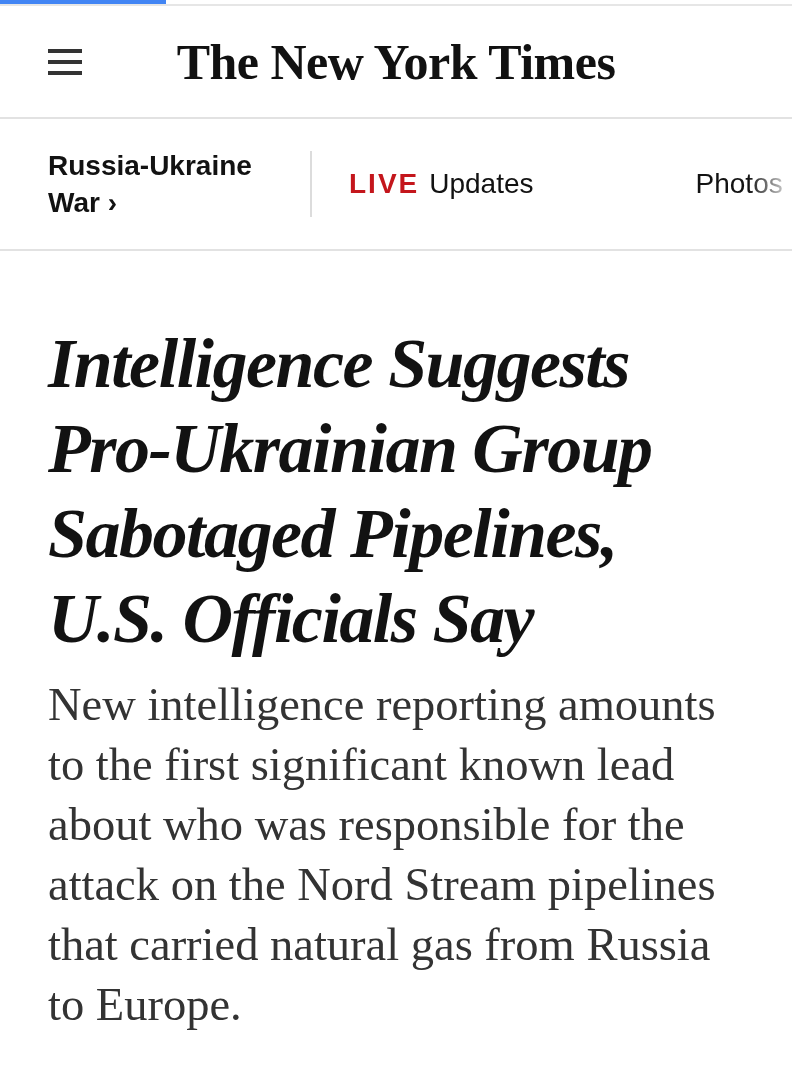  Describe the element at coordinates (166, 184) in the screenshot. I see `section-link: Russia-Ukraine War ›` at that location.